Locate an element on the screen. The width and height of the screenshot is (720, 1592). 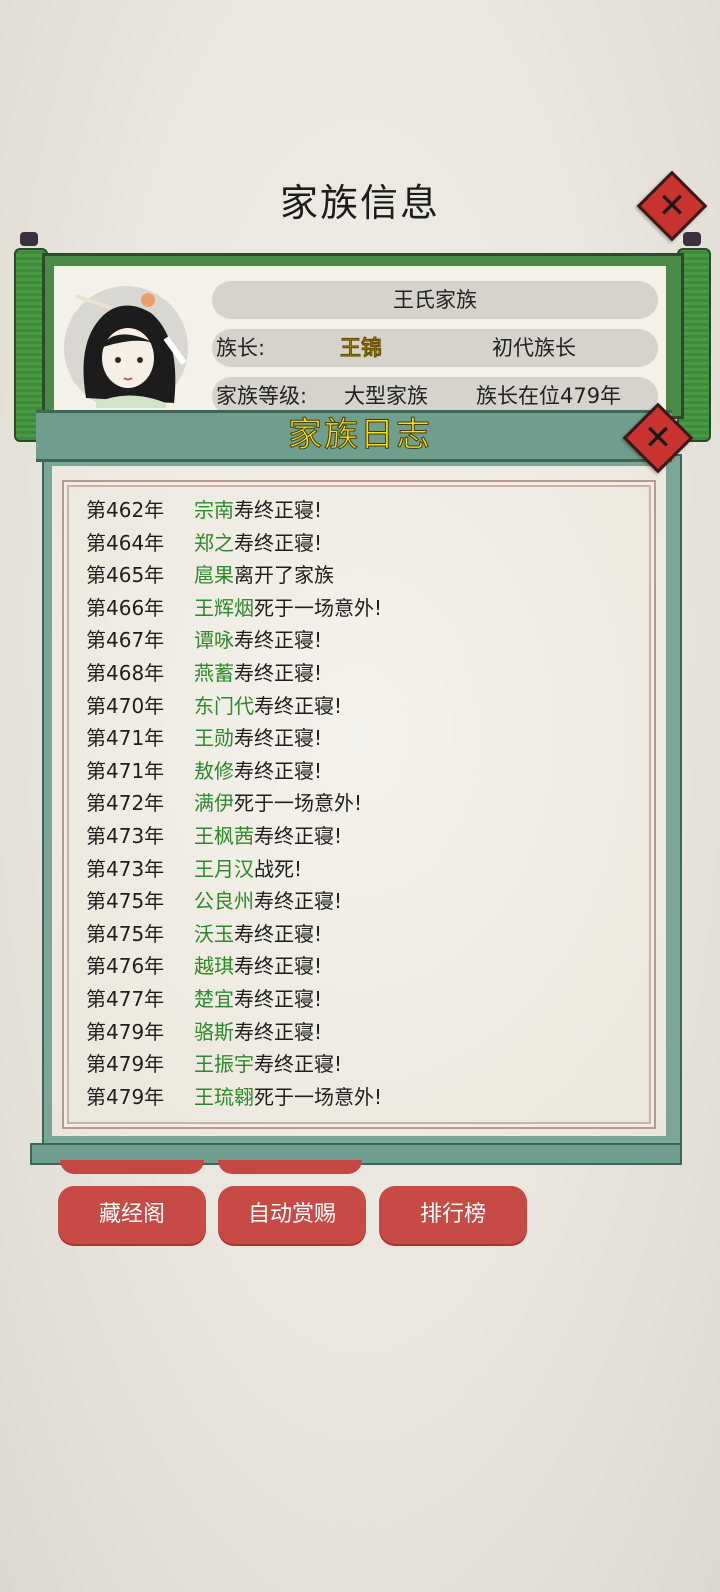
log-entry: 第464年 郑之寿终正寝! is located at coordinates (366, 543).